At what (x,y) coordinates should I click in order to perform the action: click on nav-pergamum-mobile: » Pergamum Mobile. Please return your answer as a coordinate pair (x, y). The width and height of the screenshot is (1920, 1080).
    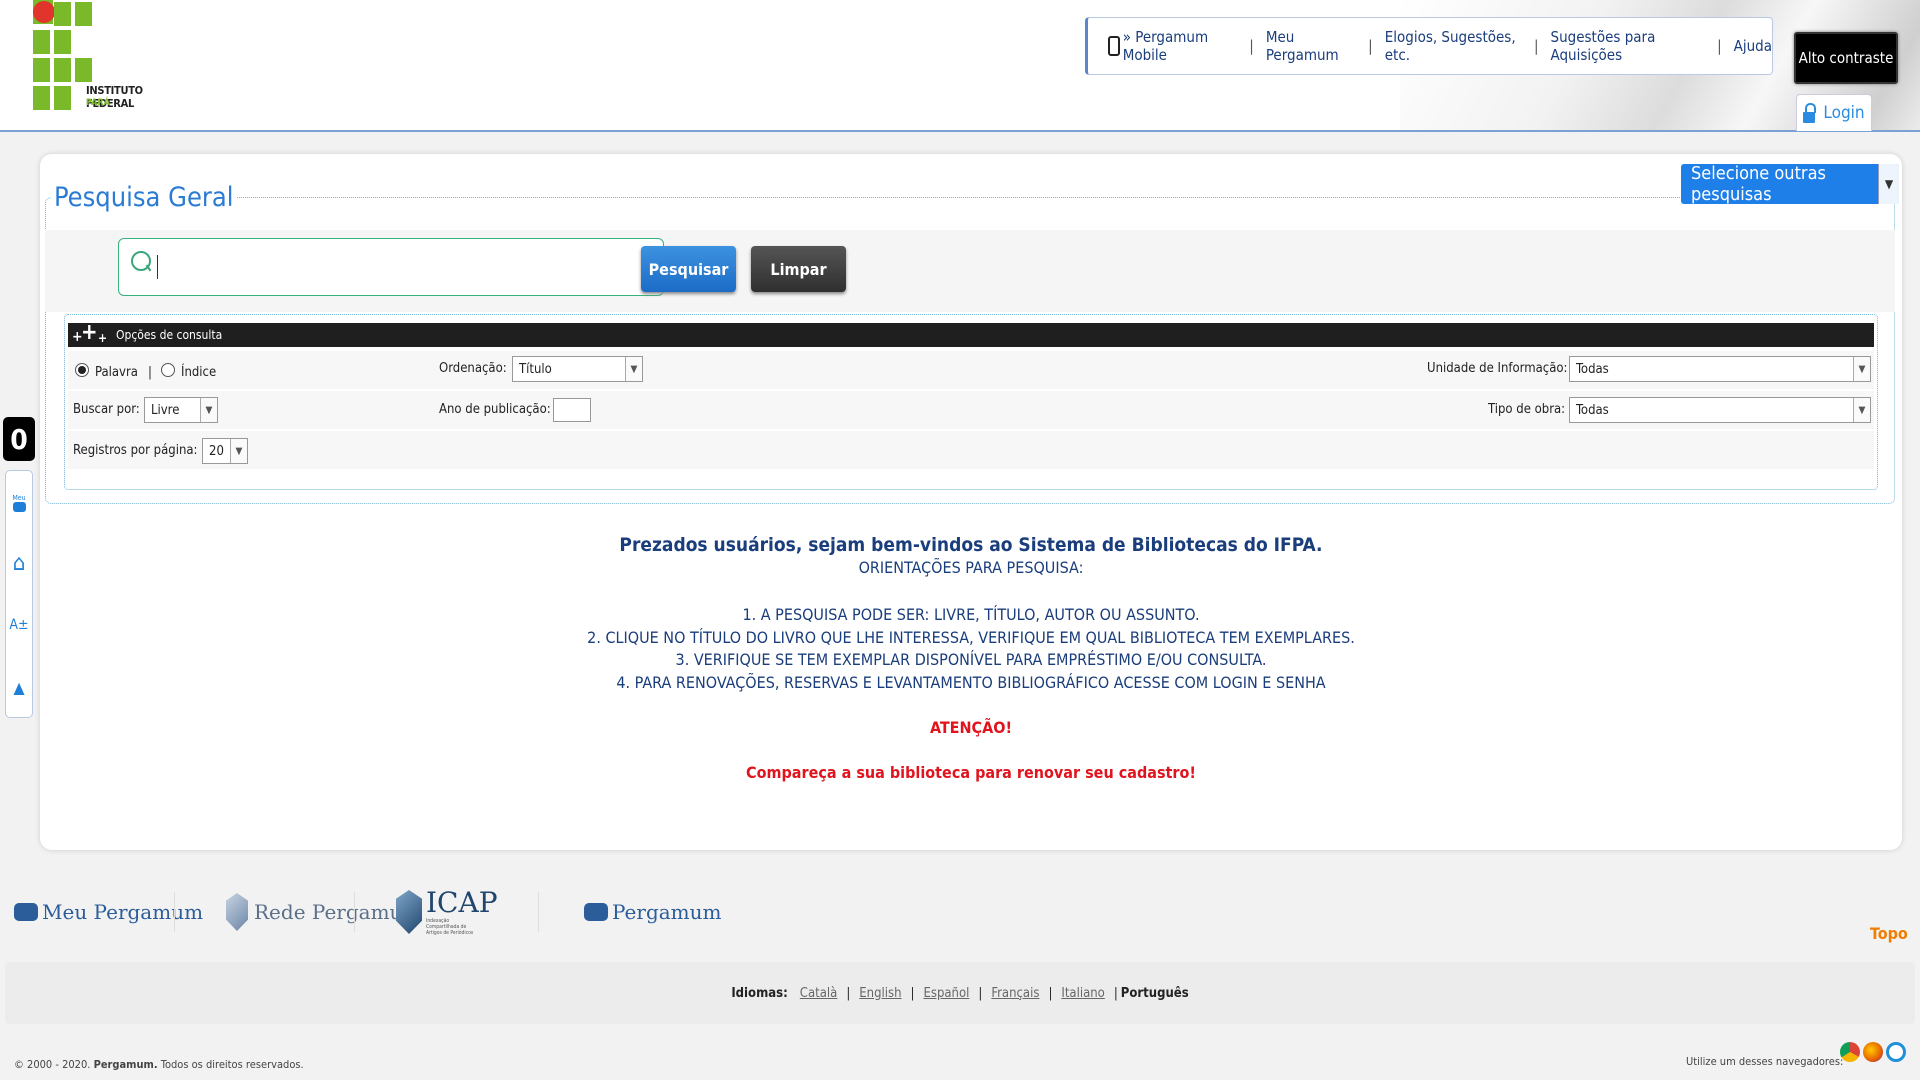
    Looking at the image, I should click on (1180, 46).